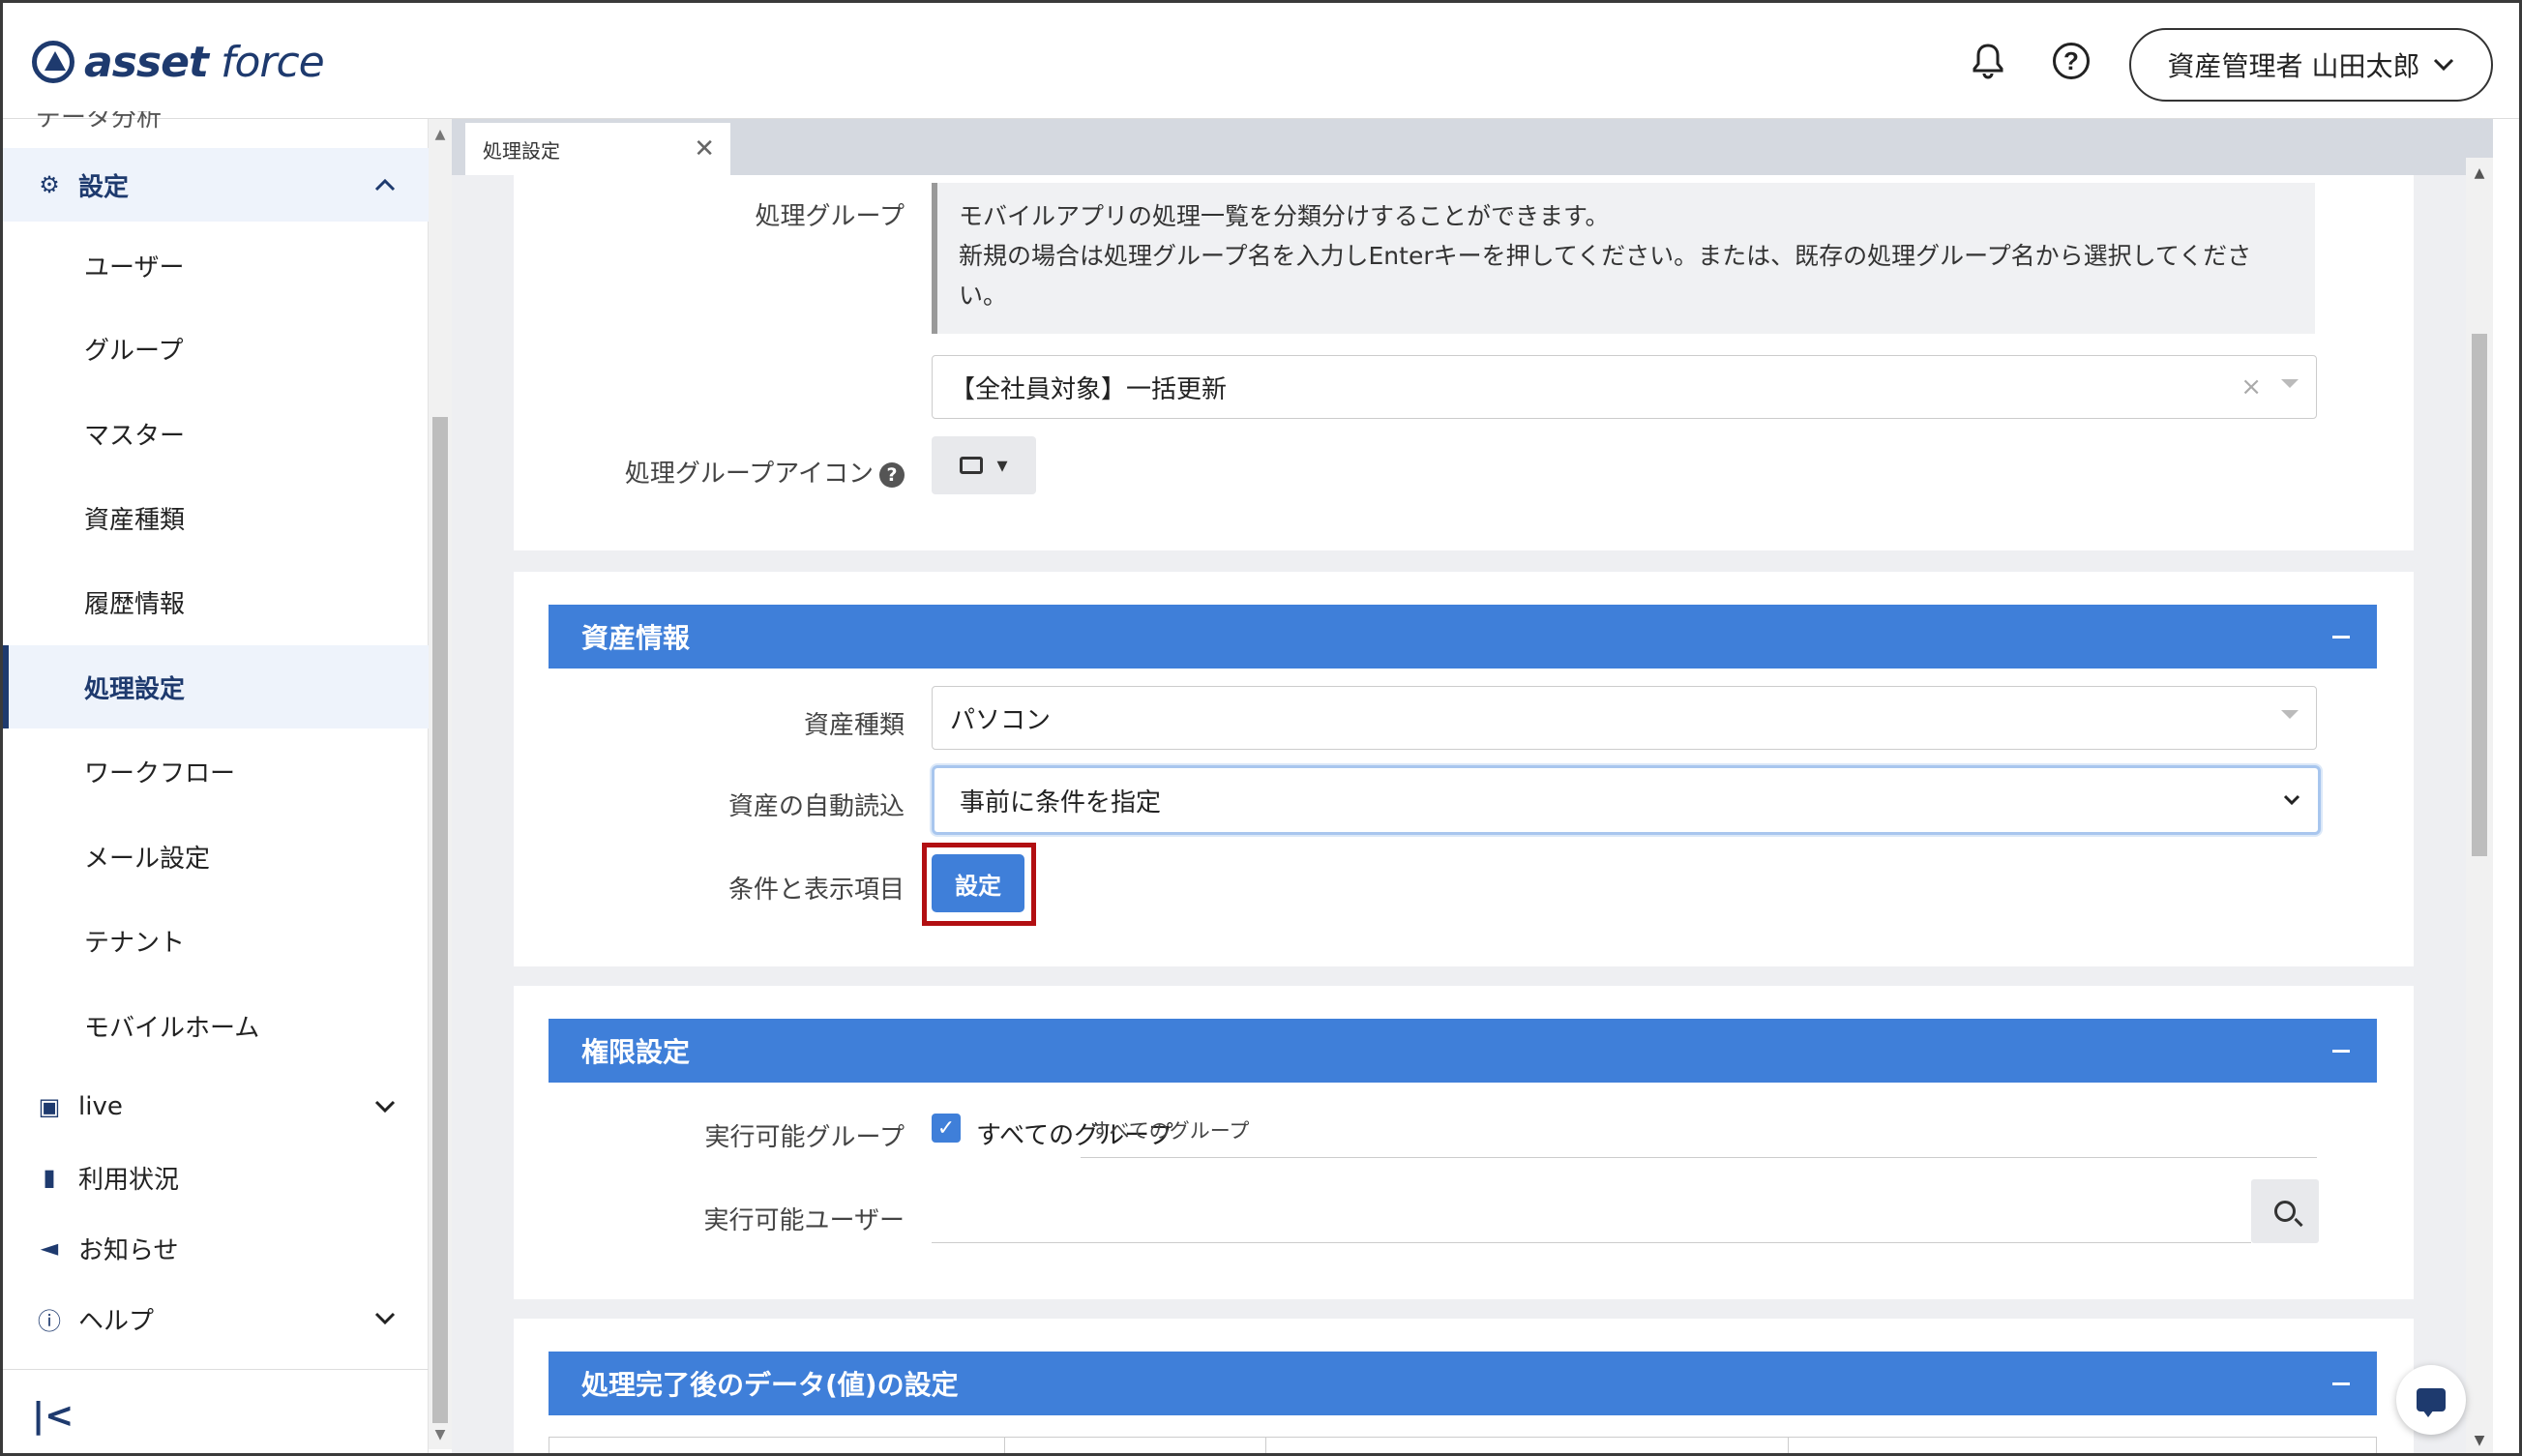 The width and height of the screenshot is (2522, 1456). What do you see at coordinates (216, 348) in the screenshot?
I see `sidebar-item-groups: グループ` at bounding box center [216, 348].